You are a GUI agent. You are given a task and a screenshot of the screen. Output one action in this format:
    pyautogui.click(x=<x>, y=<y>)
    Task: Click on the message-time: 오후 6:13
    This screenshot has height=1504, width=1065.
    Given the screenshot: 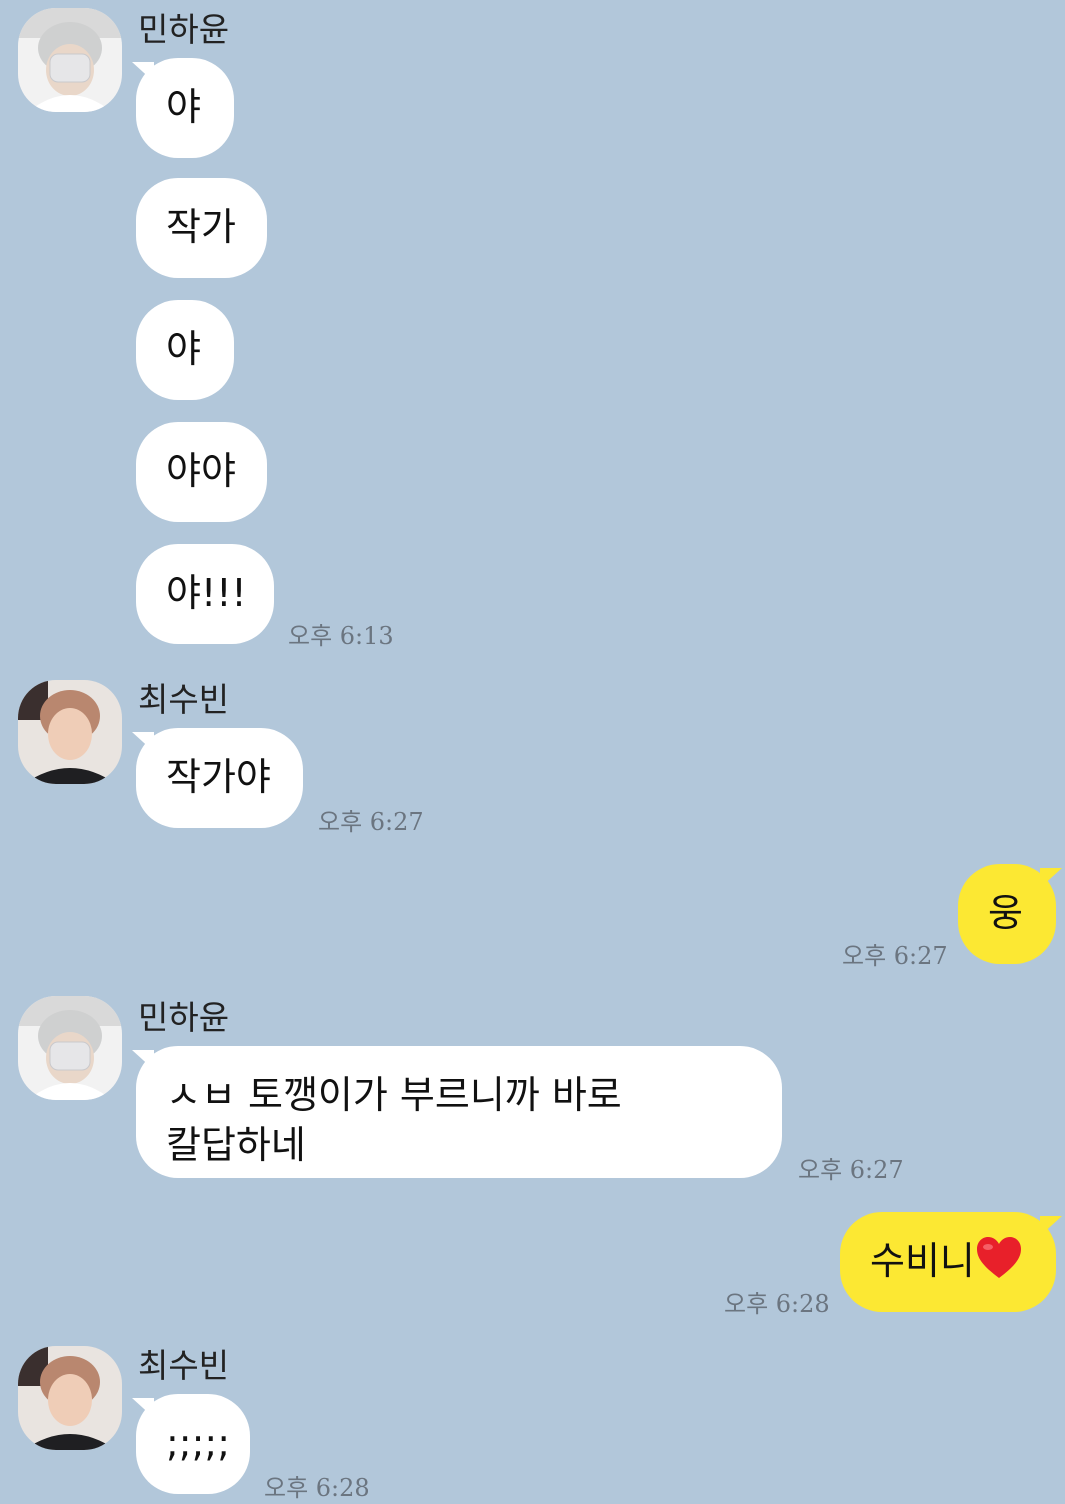 What is the action you would take?
    pyautogui.click(x=341, y=636)
    